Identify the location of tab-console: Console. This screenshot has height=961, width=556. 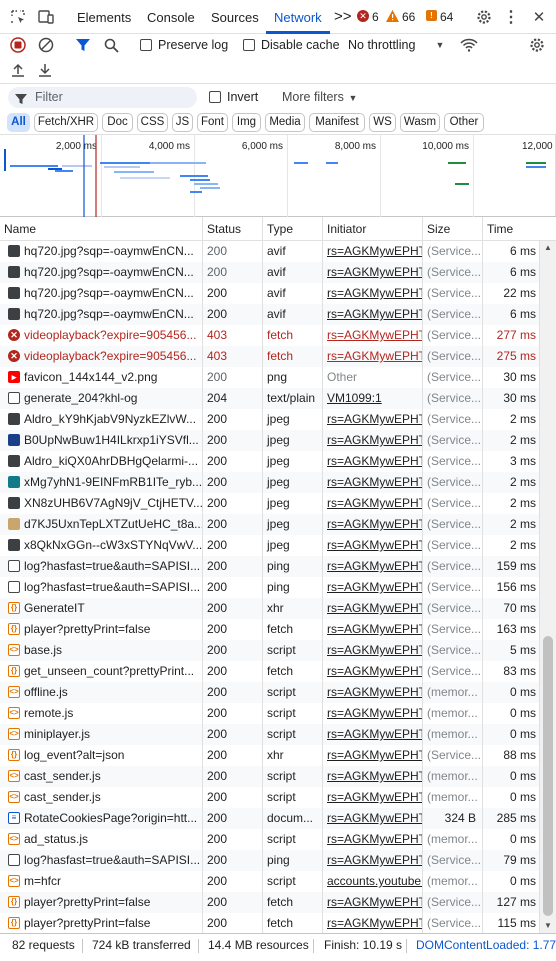
(171, 17).